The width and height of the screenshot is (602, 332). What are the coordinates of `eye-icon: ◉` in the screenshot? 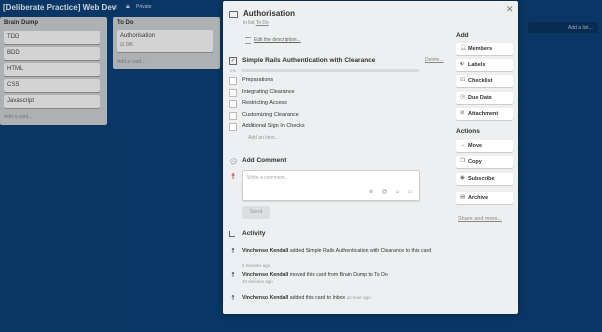 It's located at (462, 178).